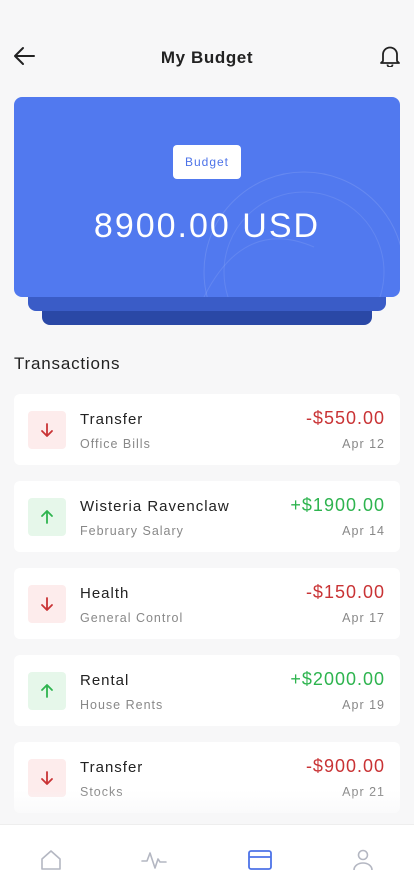  I want to click on transaction-row: Rental House Rents +$2000.00 Apr 19, so click(207, 690).